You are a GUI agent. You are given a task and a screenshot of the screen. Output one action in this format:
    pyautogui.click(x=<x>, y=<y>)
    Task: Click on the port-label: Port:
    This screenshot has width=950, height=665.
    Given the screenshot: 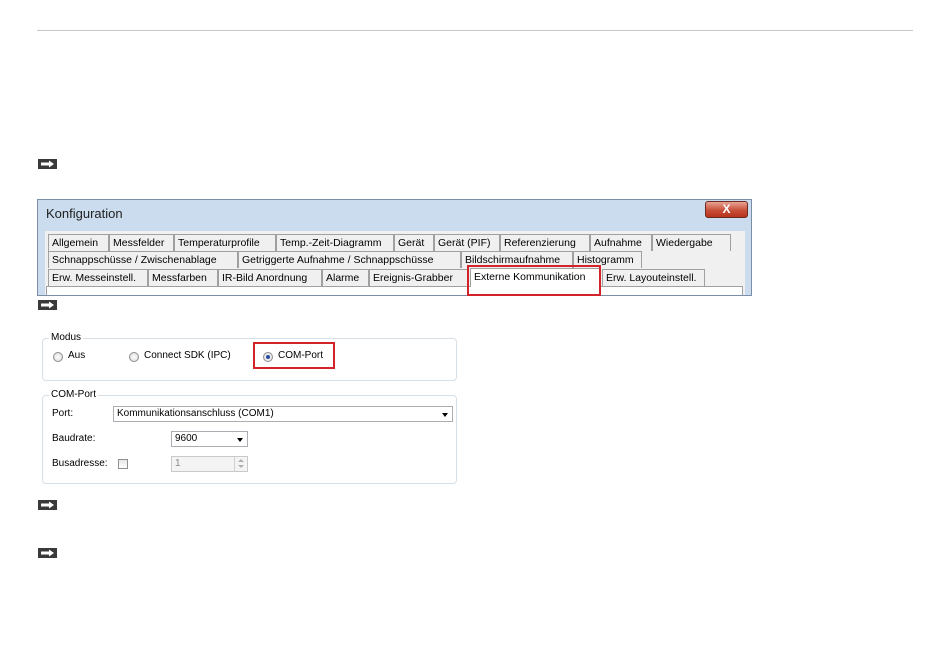 What is the action you would take?
    pyautogui.click(x=63, y=413)
    